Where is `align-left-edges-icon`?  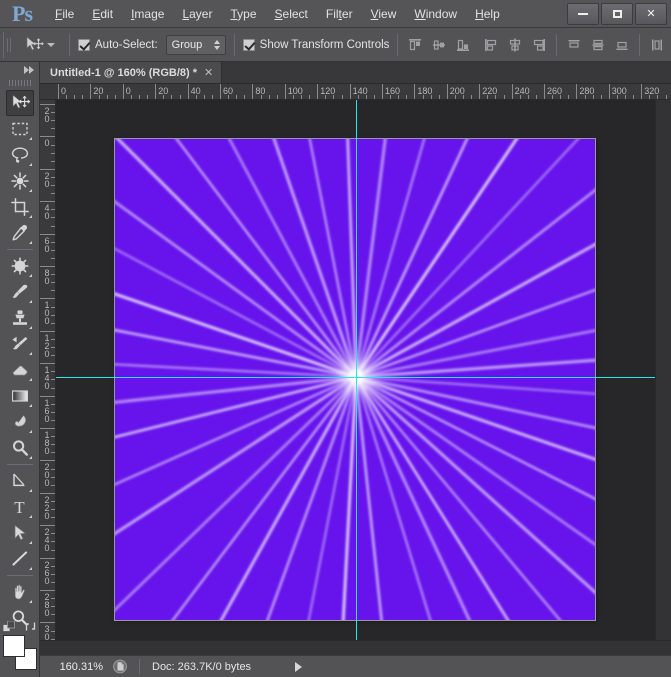
align-left-edges-icon is located at coordinates (491, 45).